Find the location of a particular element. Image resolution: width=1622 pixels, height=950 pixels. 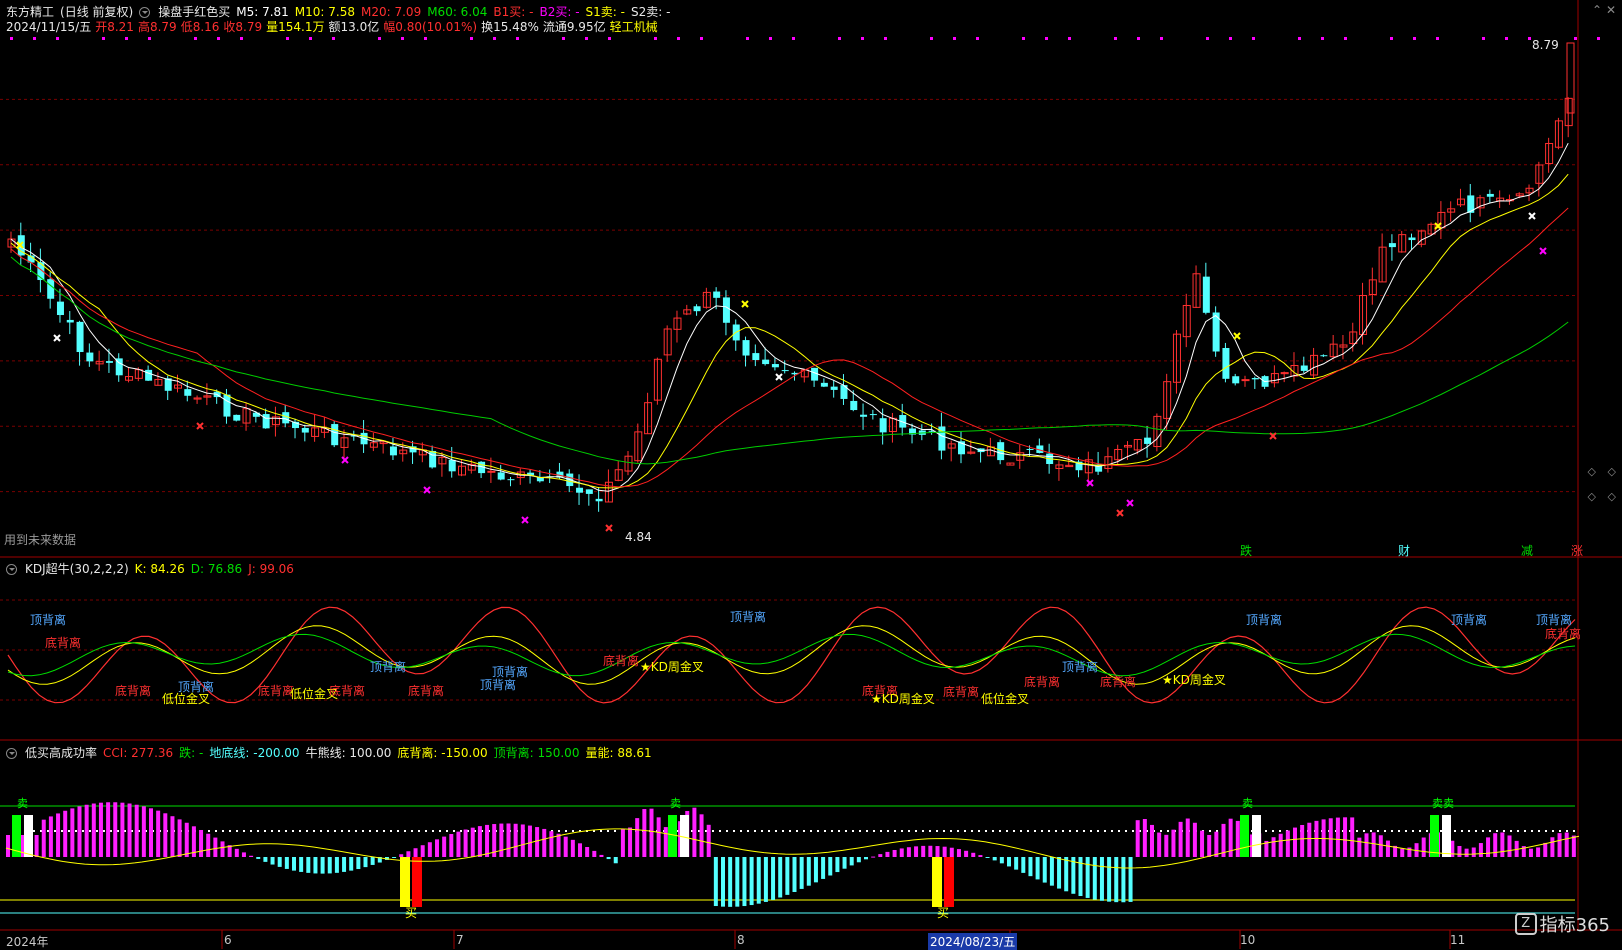

diamond-icon-1: ◇ is located at coordinates (1612, 471).